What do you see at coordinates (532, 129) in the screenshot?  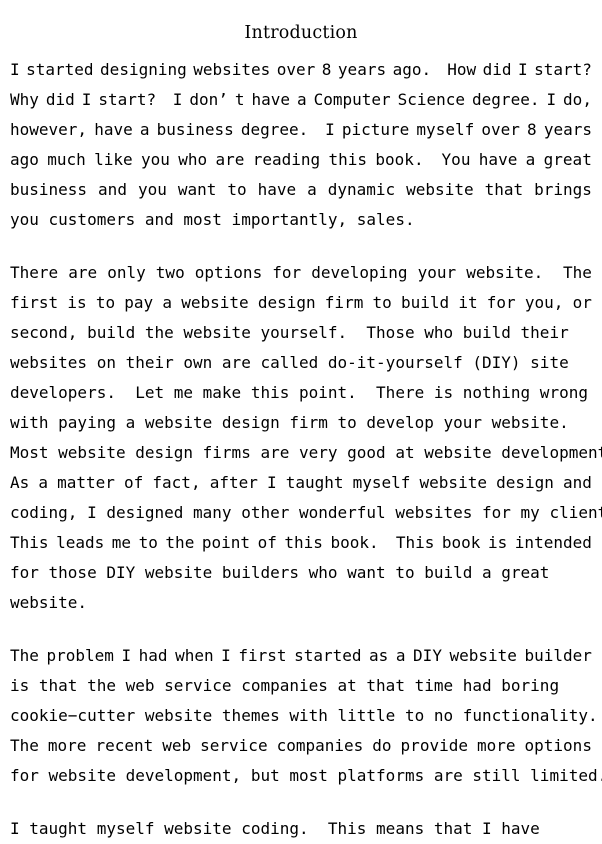 I see `text-word: 8` at bounding box center [532, 129].